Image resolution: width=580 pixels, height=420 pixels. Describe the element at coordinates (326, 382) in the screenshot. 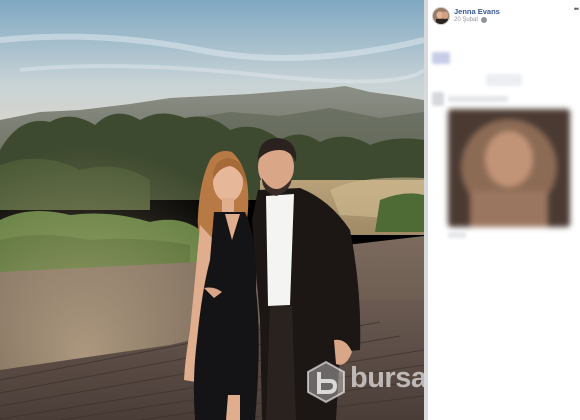

I see `watermark-logo-icon` at that location.